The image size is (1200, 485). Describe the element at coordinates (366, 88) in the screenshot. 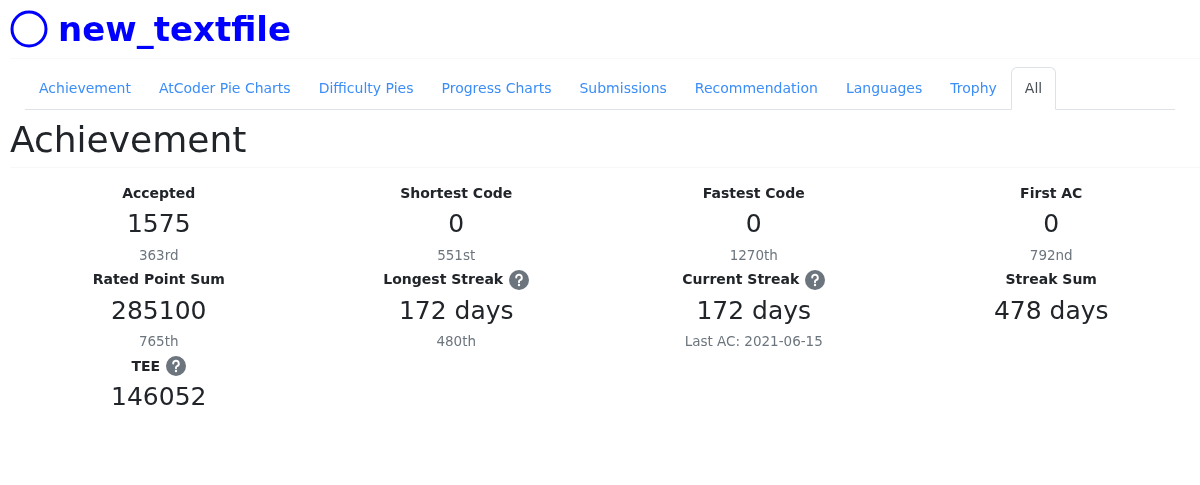

I see `tab: Difficulty Pies` at that location.